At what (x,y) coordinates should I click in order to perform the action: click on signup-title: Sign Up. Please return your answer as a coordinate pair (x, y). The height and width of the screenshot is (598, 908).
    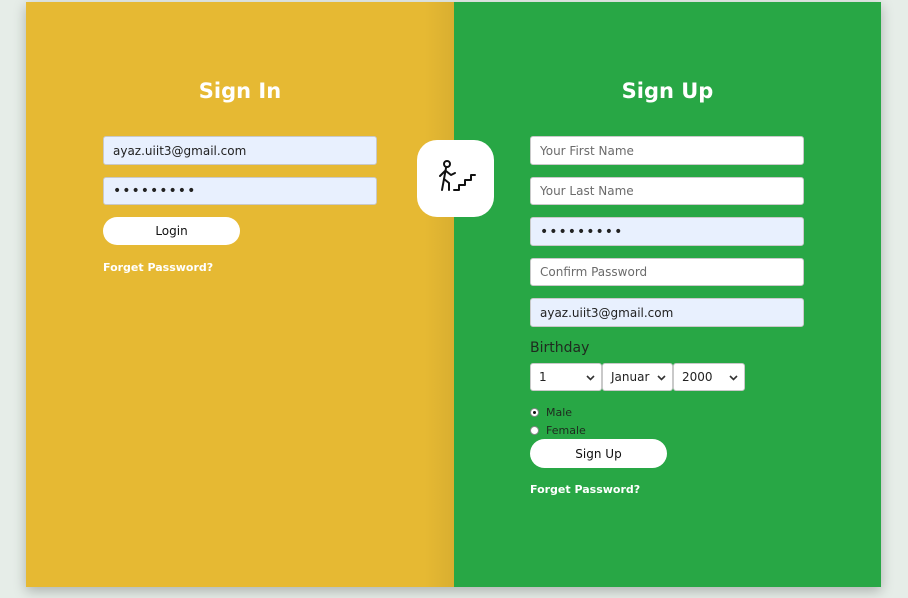
    Looking at the image, I should click on (667, 91).